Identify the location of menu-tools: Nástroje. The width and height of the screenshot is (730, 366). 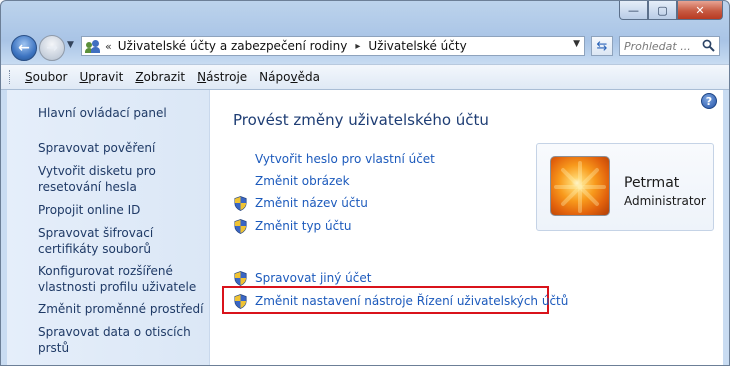
(222, 77).